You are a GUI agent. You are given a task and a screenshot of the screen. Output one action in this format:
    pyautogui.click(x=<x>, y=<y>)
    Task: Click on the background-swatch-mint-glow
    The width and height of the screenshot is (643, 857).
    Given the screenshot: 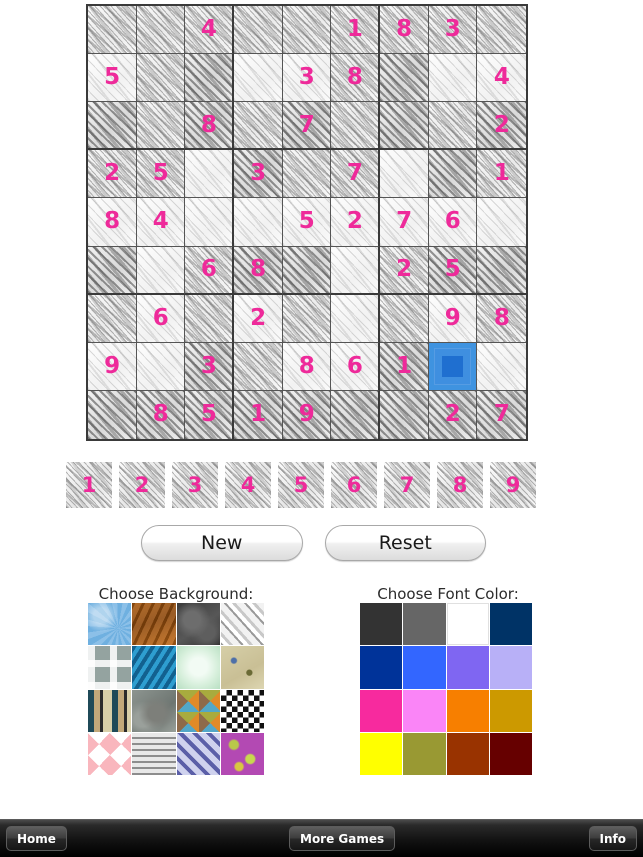 What is the action you would take?
    pyautogui.click(x=198, y=667)
    